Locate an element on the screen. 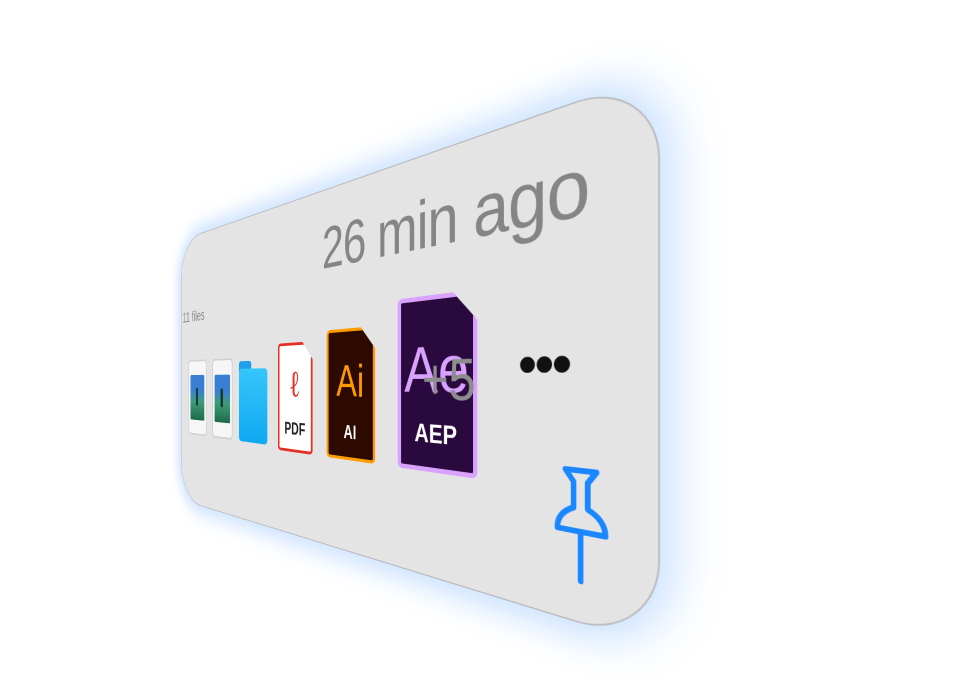 This screenshot has height=689, width=954. more-options-button: ••• is located at coordinates (544, 365).